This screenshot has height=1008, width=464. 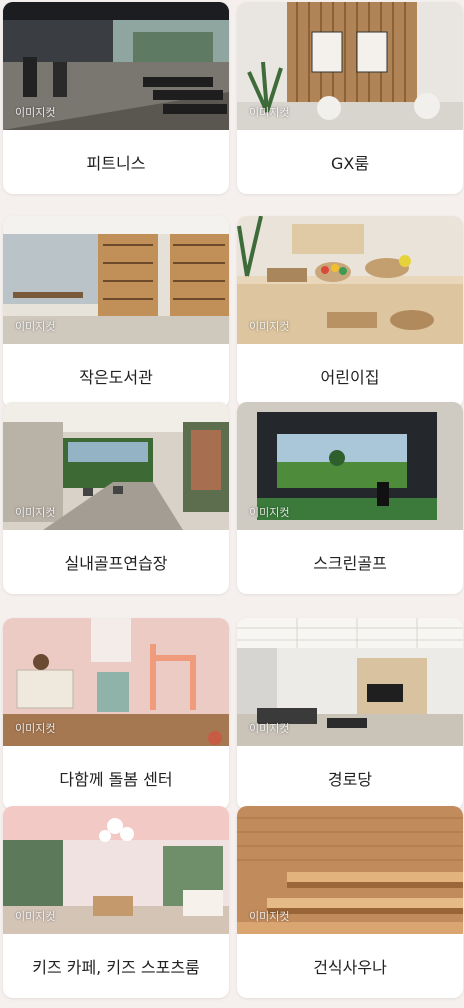 I want to click on daycare-image: 이미지컷, so click(x=350, y=280).